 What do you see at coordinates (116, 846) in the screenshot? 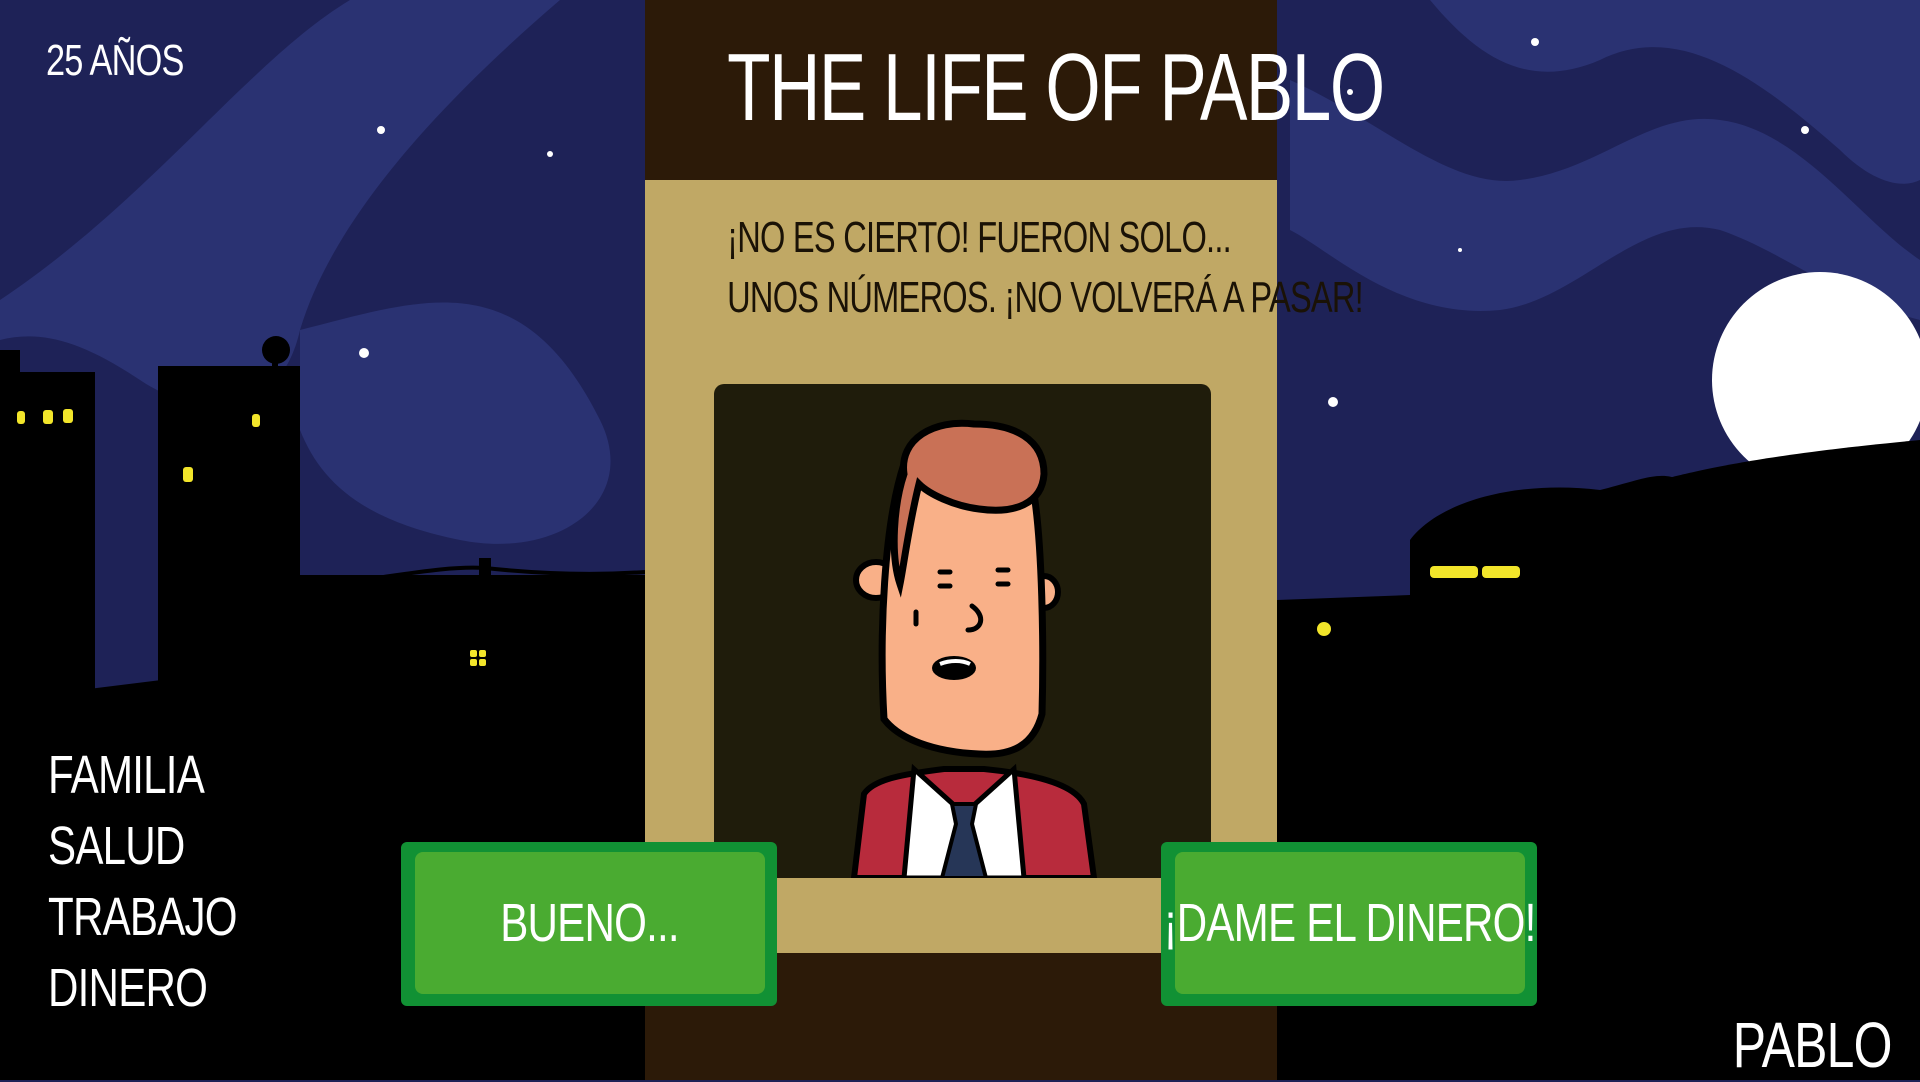
I see `stat-salud: SALUD` at bounding box center [116, 846].